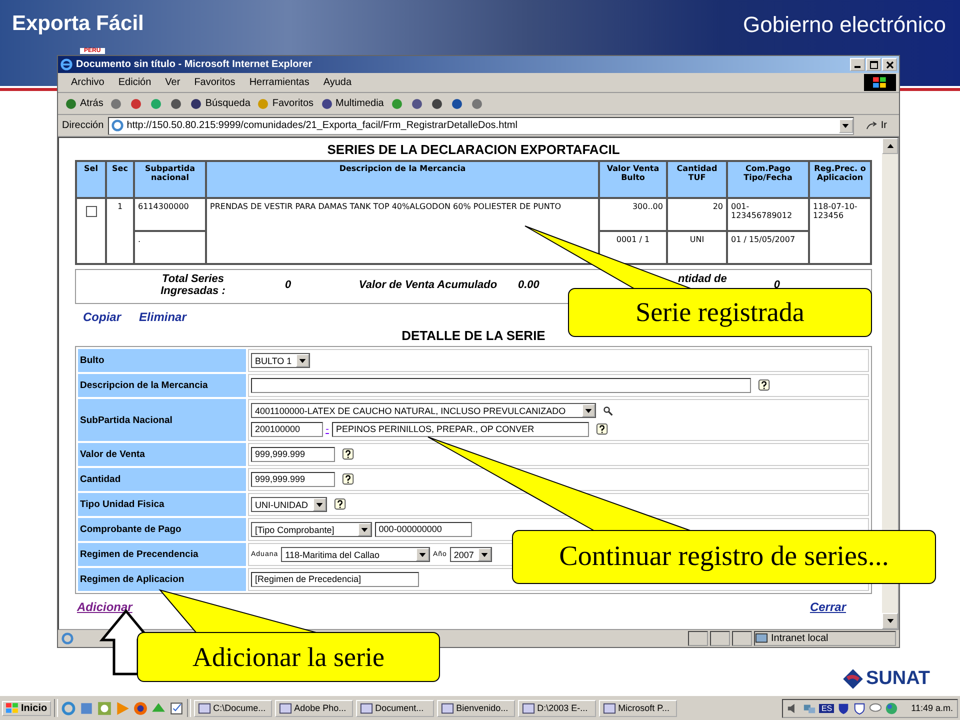 This screenshot has width=960, height=720. Describe the element at coordinates (102, 317) in the screenshot. I see `action-link: Copiar` at that location.